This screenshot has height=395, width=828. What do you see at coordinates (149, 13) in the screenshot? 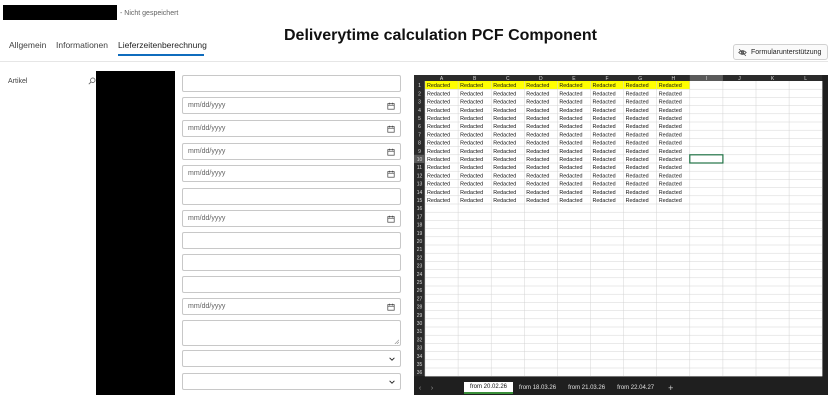
I see `record-save-status: - Nicht gespeichert` at bounding box center [149, 13].